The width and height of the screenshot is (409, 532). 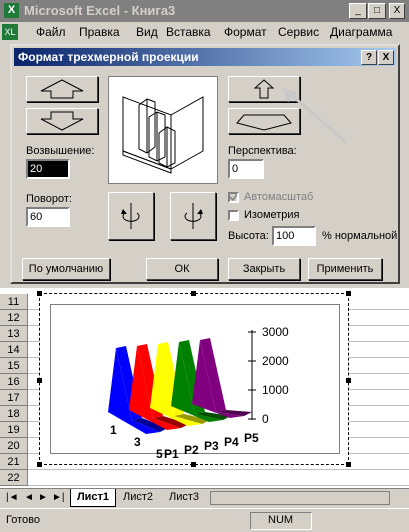 I want to click on row-header: 12, so click(x=14, y=318).